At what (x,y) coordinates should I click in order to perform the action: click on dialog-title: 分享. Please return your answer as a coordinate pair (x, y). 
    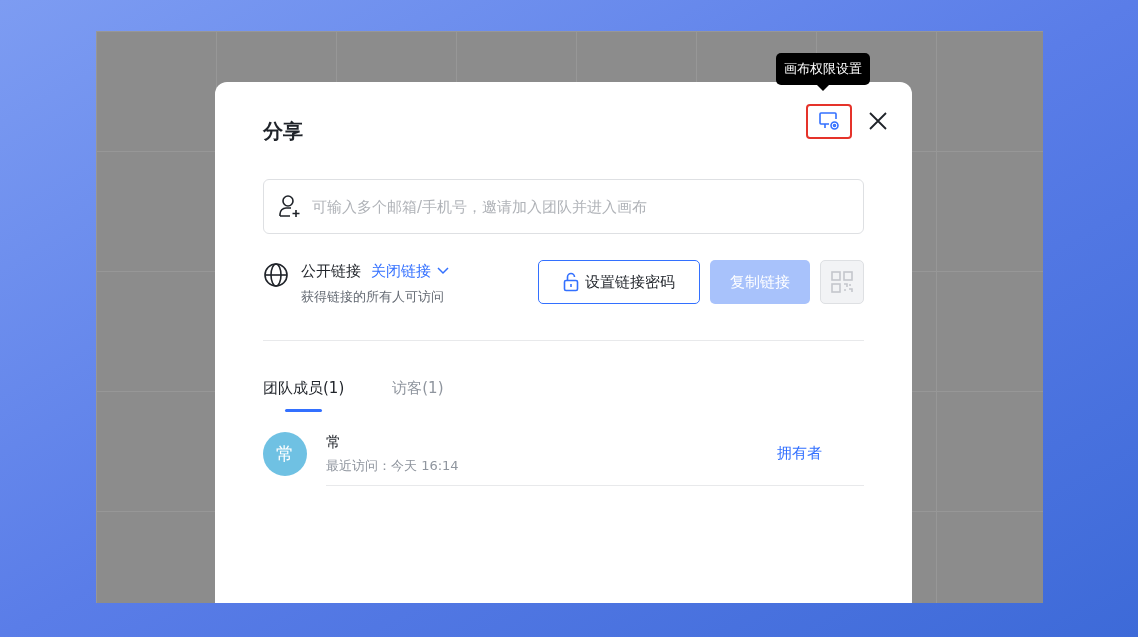
    Looking at the image, I should click on (283, 131).